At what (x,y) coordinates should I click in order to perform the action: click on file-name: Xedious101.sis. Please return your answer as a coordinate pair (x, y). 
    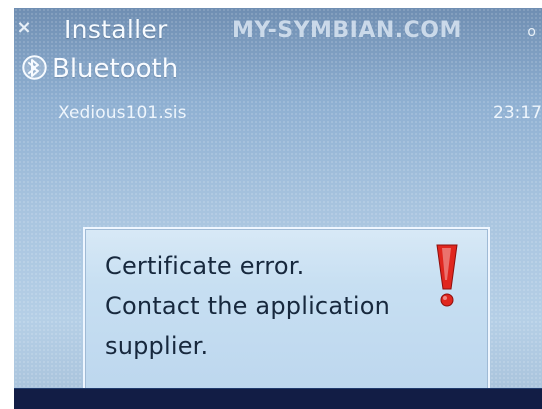
    Looking at the image, I should click on (122, 113).